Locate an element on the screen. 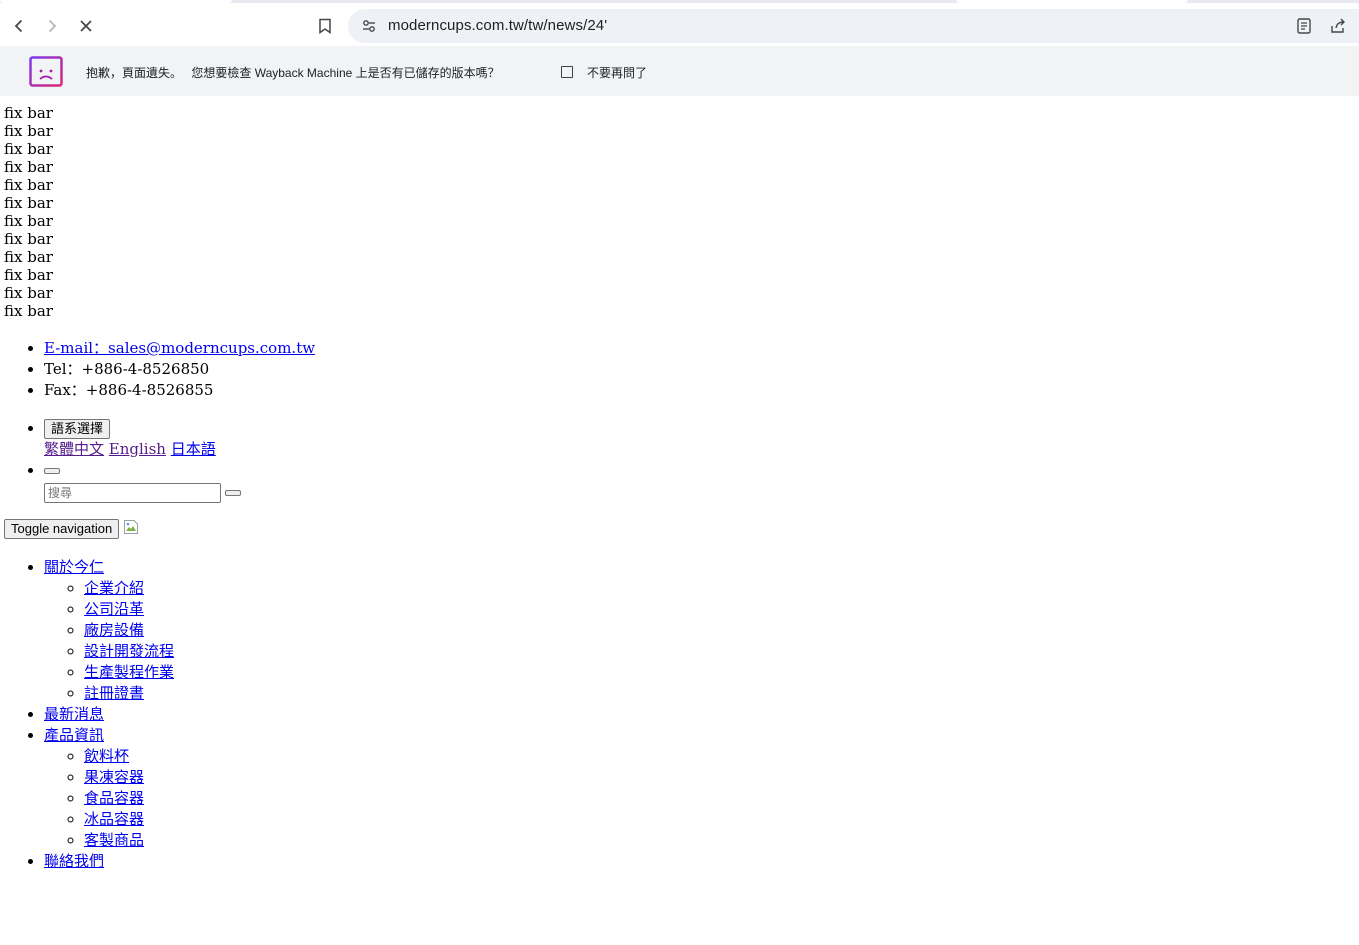  toggle-navigation-button: Toggle navigation is located at coordinates (62, 529).